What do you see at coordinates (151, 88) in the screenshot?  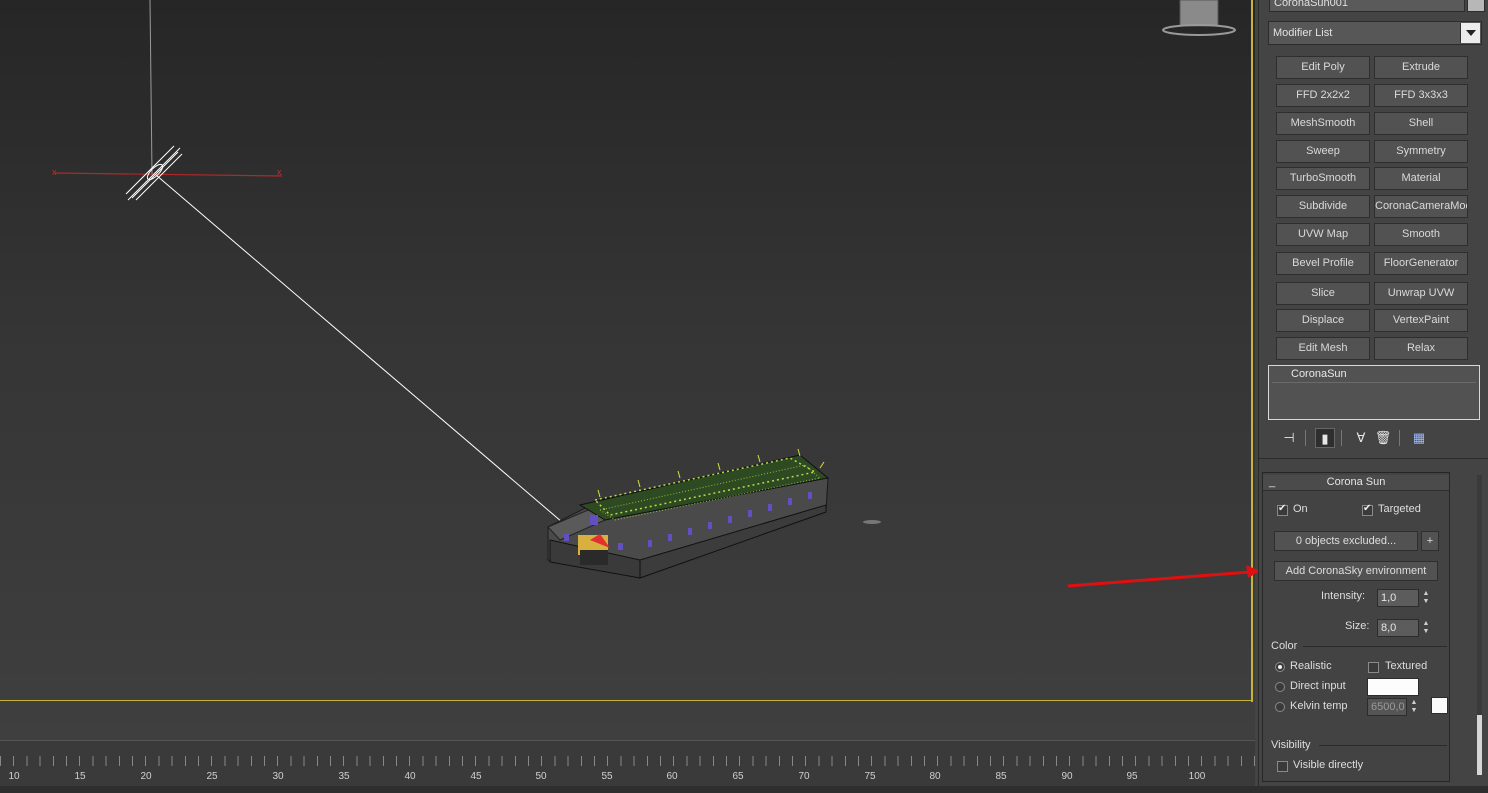 I see `sun-vertical-axis` at bounding box center [151, 88].